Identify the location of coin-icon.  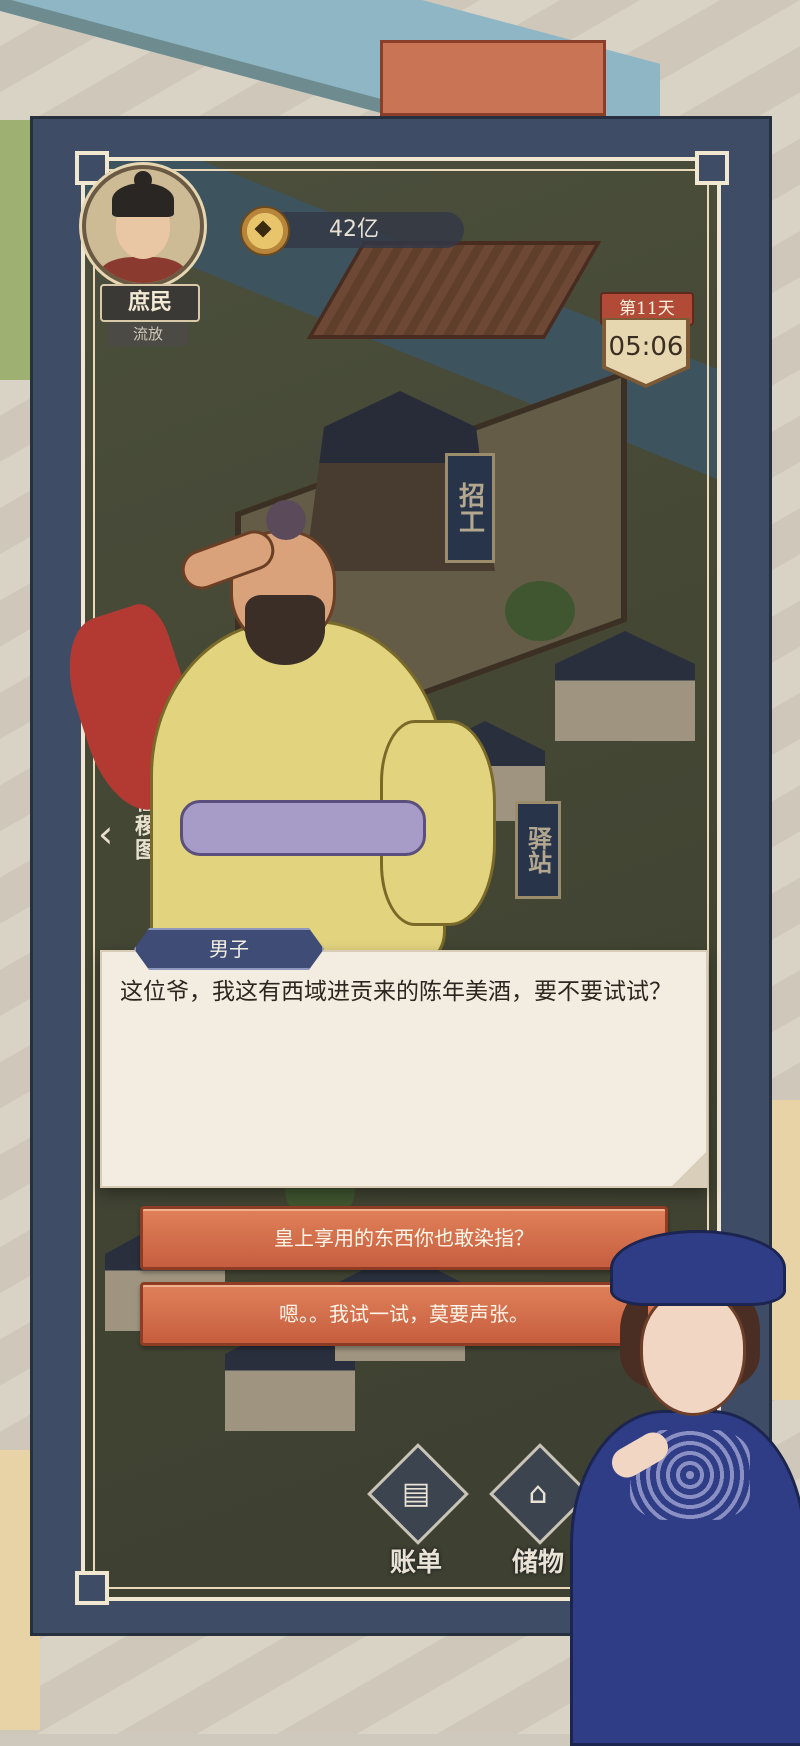
(265, 231).